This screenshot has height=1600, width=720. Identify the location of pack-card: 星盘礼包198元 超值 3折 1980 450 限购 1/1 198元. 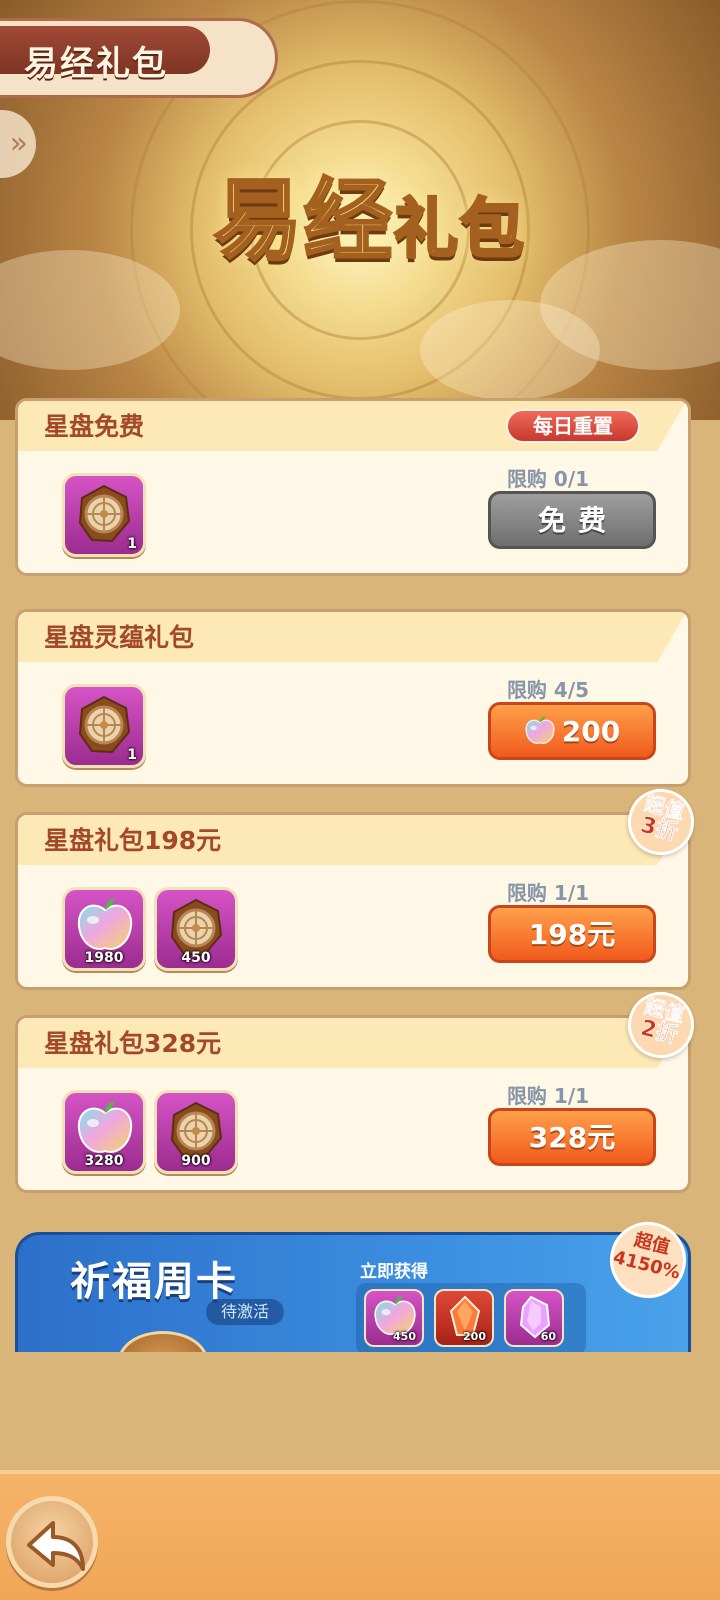
(358, 885).